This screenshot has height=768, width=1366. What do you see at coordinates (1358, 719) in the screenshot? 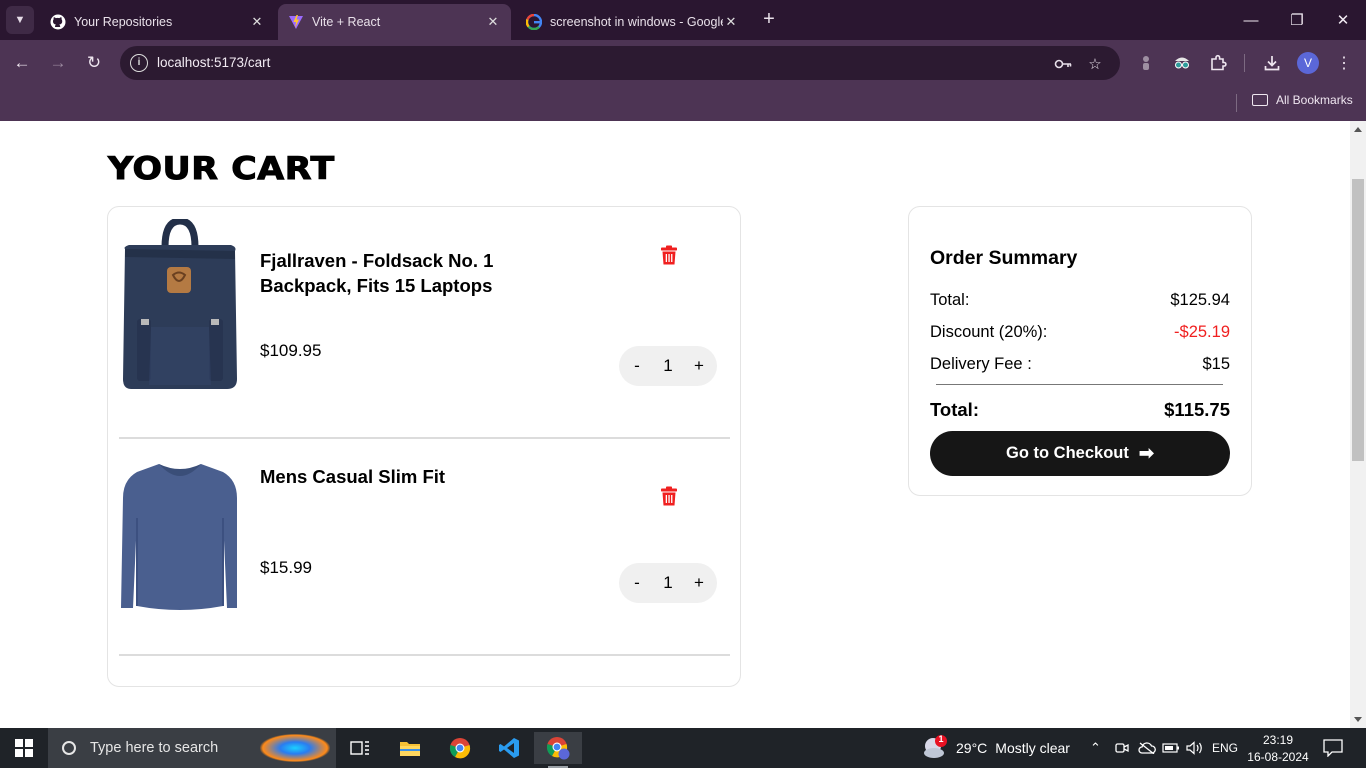
I see `scroll-down-icon` at bounding box center [1358, 719].